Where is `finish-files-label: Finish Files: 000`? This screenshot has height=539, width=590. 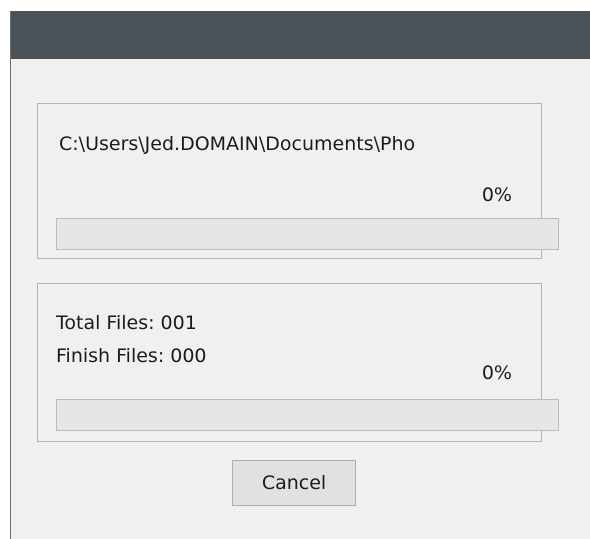
finish-files-label: Finish Files: 000 is located at coordinates (131, 356).